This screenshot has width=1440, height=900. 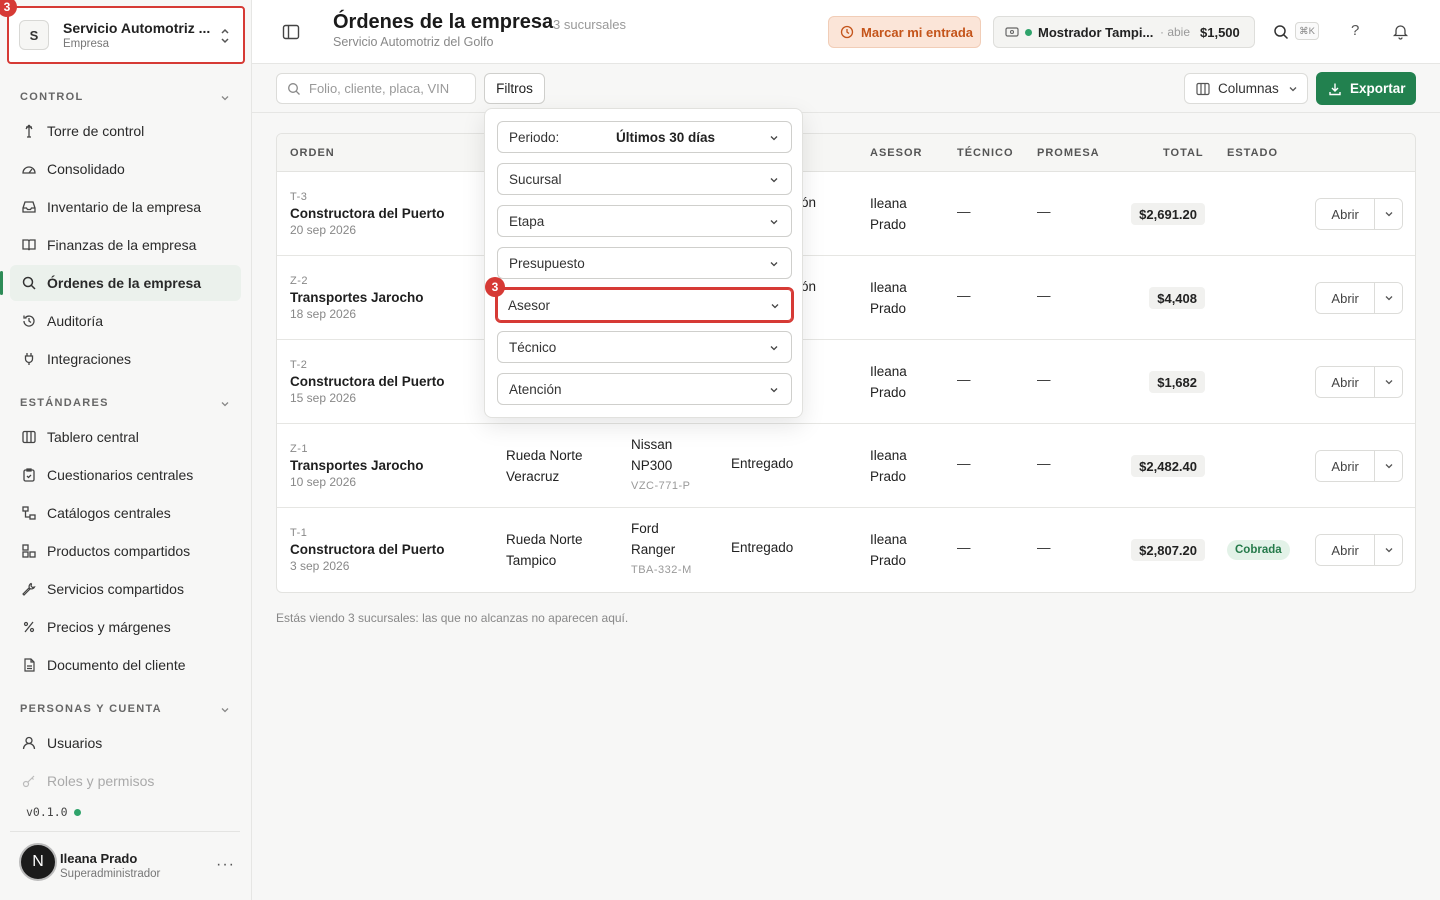 I want to click on order-total: $2,807.20, so click(x=1168, y=550).